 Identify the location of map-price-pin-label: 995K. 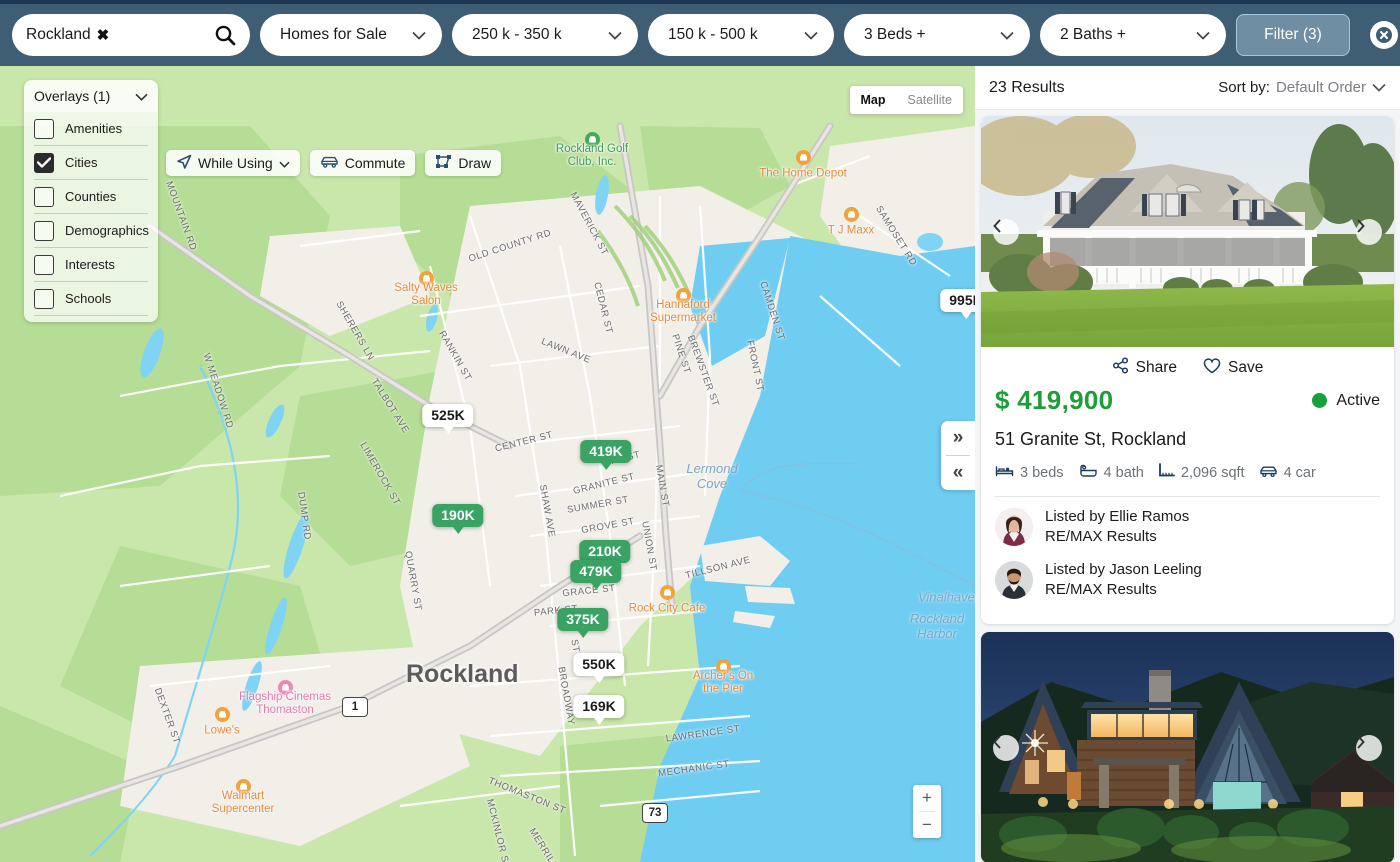
(957, 300).